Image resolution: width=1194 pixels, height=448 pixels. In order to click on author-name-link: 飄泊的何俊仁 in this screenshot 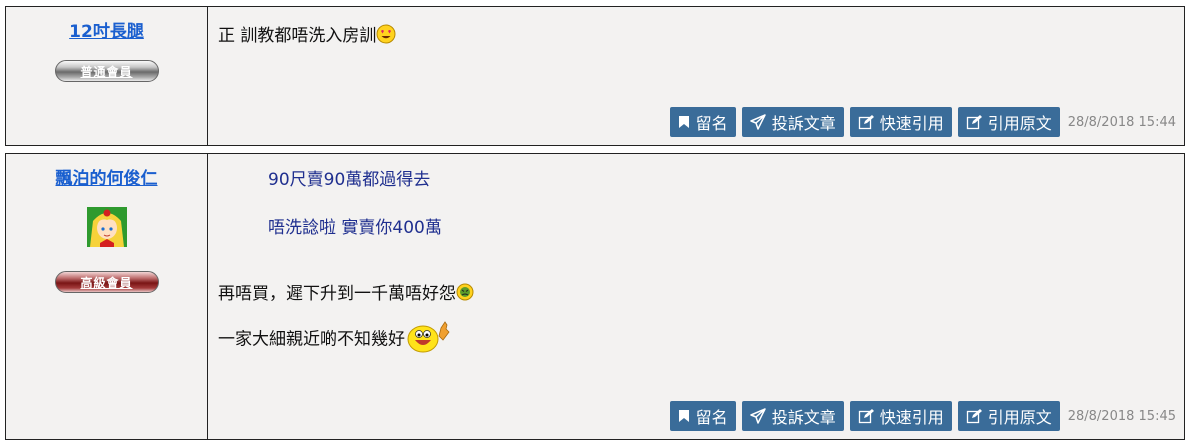, I will do `click(106, 176)`.